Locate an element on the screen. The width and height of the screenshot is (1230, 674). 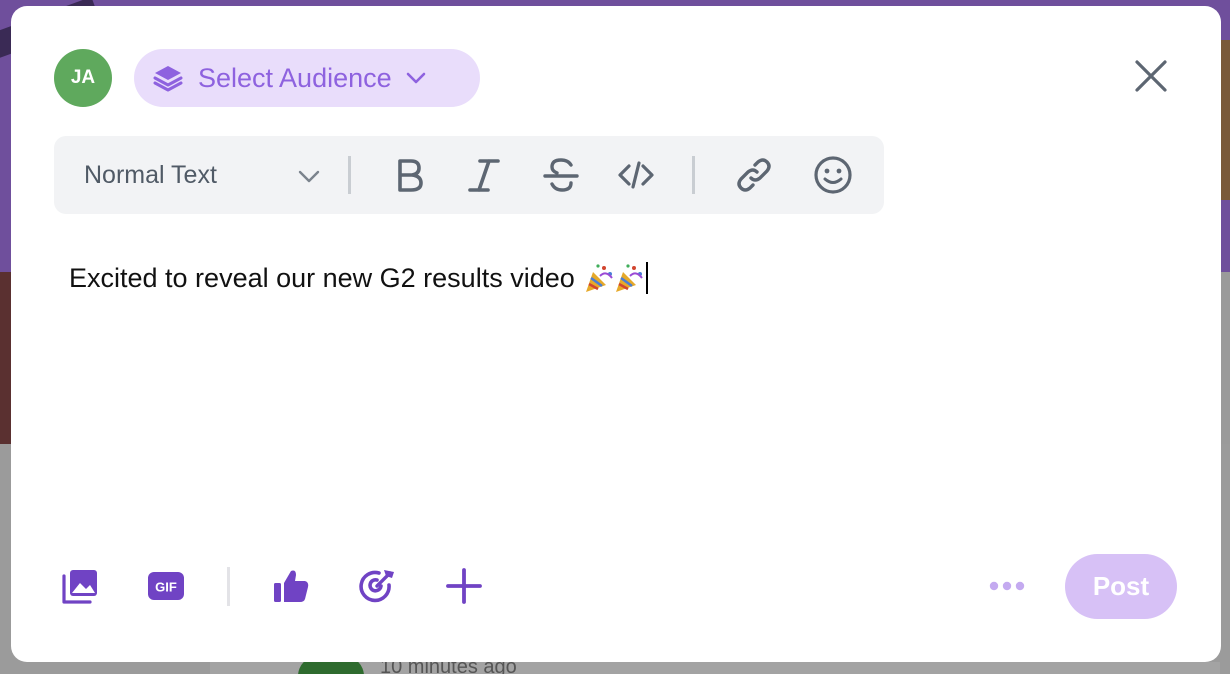
link-icon is located at coordinates (754, 175).